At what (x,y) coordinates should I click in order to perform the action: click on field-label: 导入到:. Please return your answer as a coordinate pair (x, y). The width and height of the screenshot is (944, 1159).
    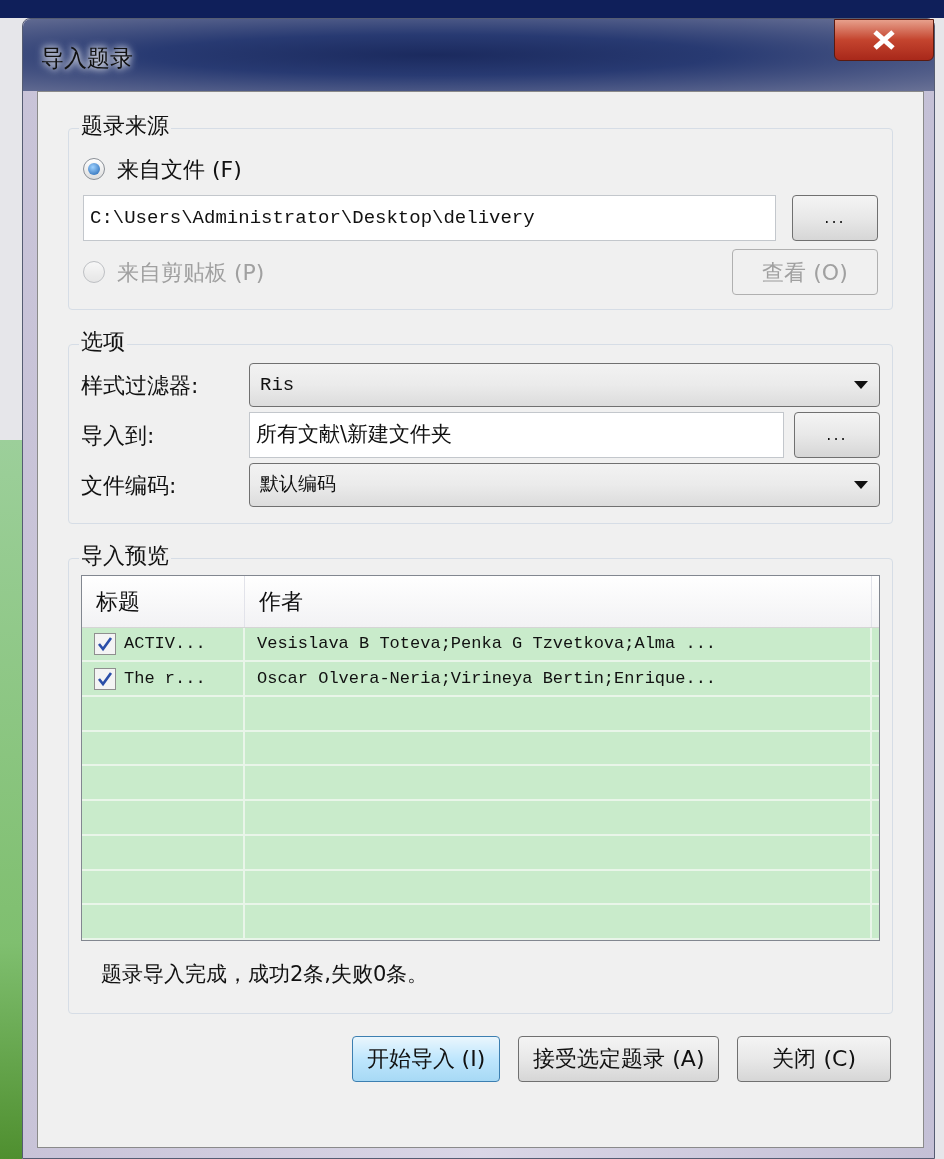
    Looking at the image, I should click on (118, 435).